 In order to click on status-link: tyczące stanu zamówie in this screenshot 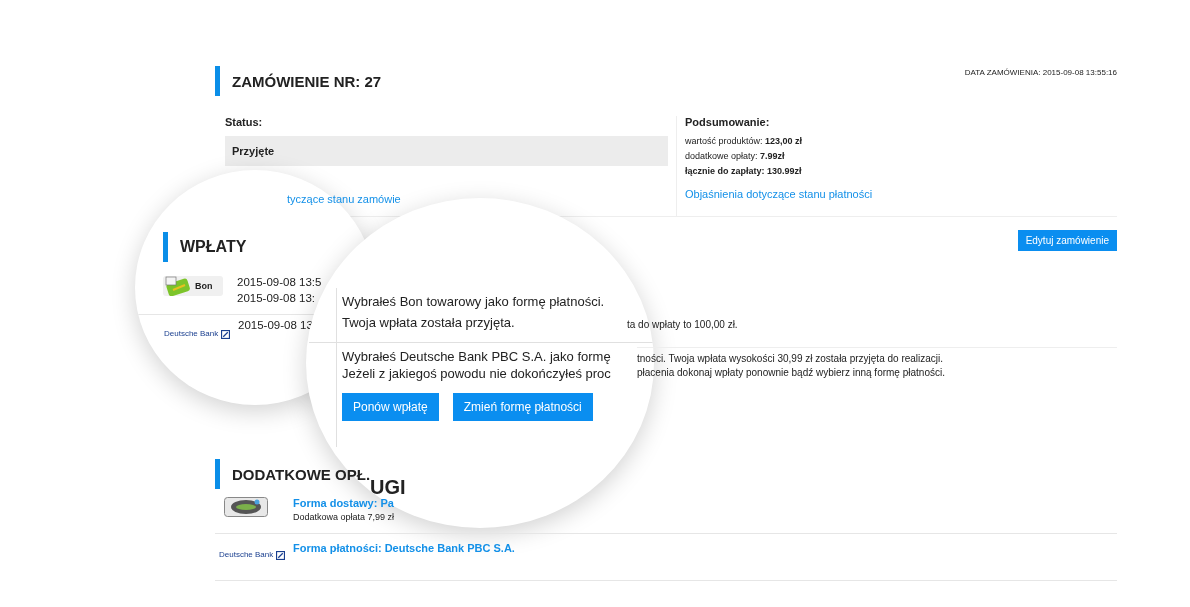, I will do `click(344, 199)`.